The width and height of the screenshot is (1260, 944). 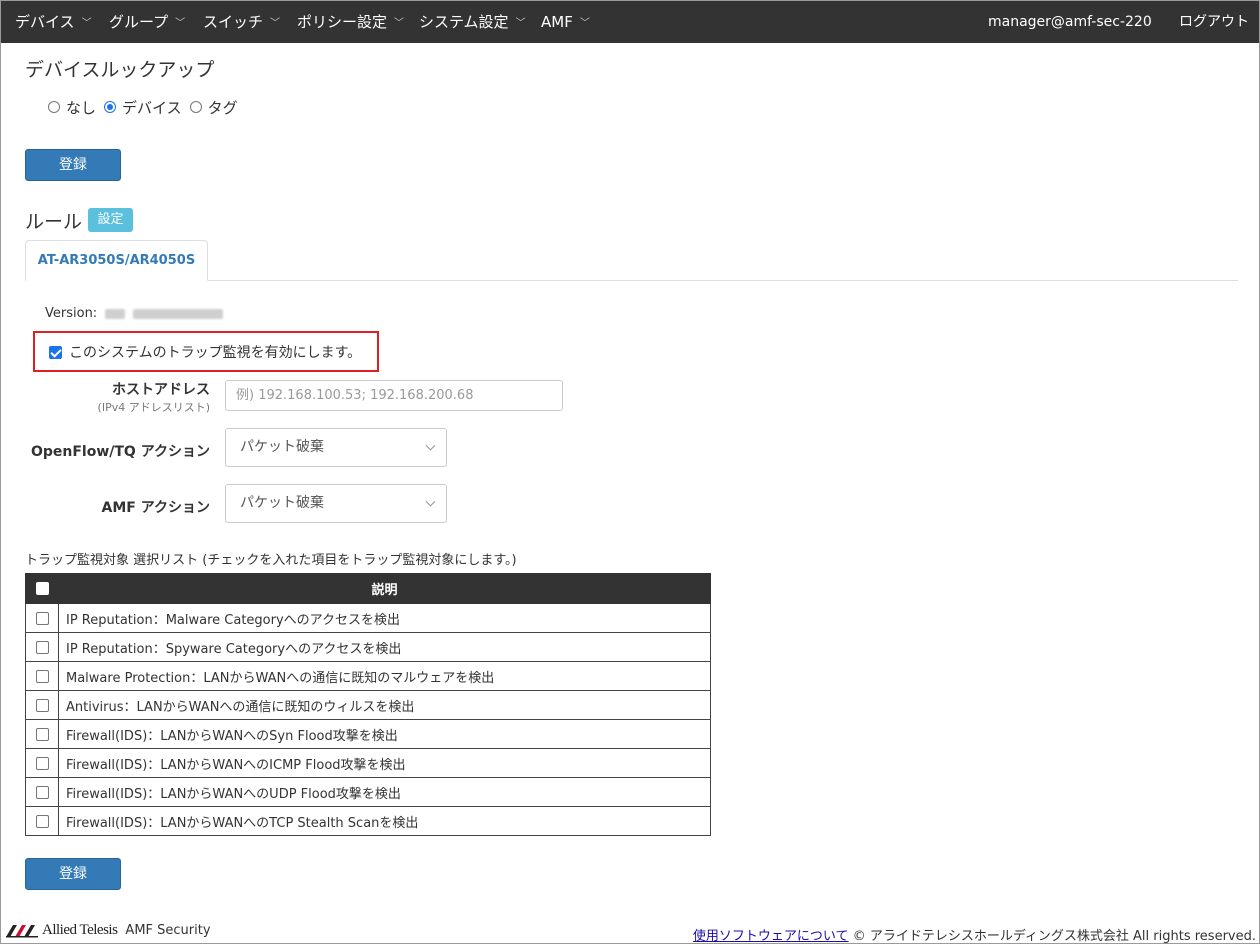 I want to click on rules-title: ルール, so click(x=54, y=222).